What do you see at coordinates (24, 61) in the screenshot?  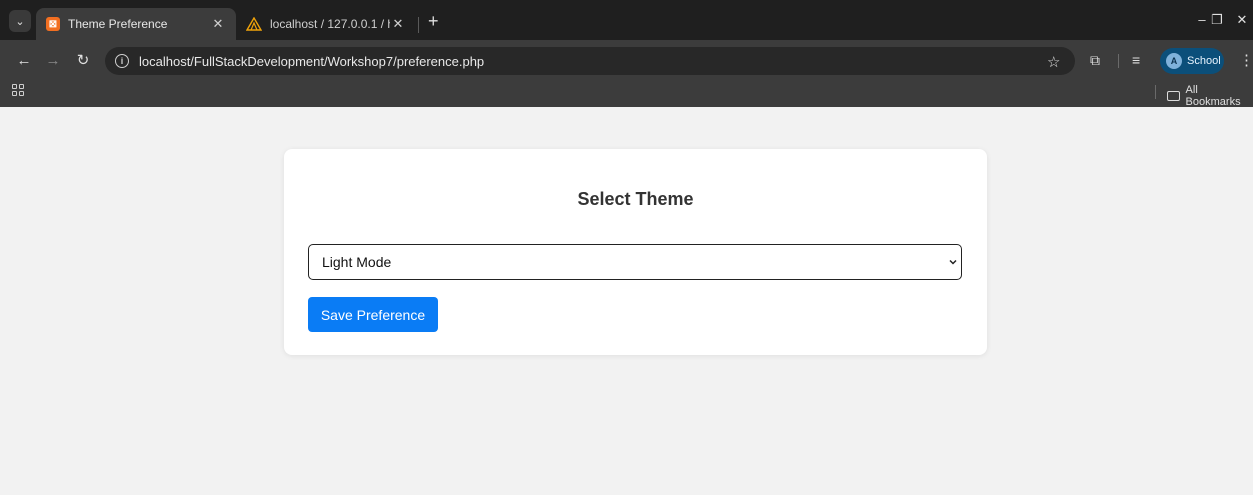 I see `back-arrow-icon: ←` at bounding box center [24, 61].